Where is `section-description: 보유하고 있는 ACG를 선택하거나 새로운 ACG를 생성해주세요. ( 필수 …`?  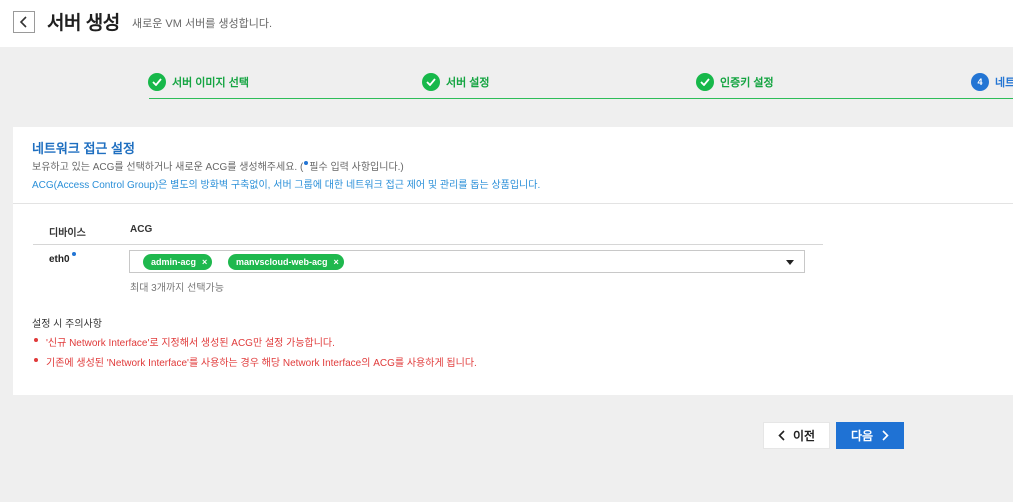
section-description: 보유하고 있는 ACG를 선택하거나 새로운 ACG를 생성해주세요. ( 필수 … is located at coordinates (218, 165).